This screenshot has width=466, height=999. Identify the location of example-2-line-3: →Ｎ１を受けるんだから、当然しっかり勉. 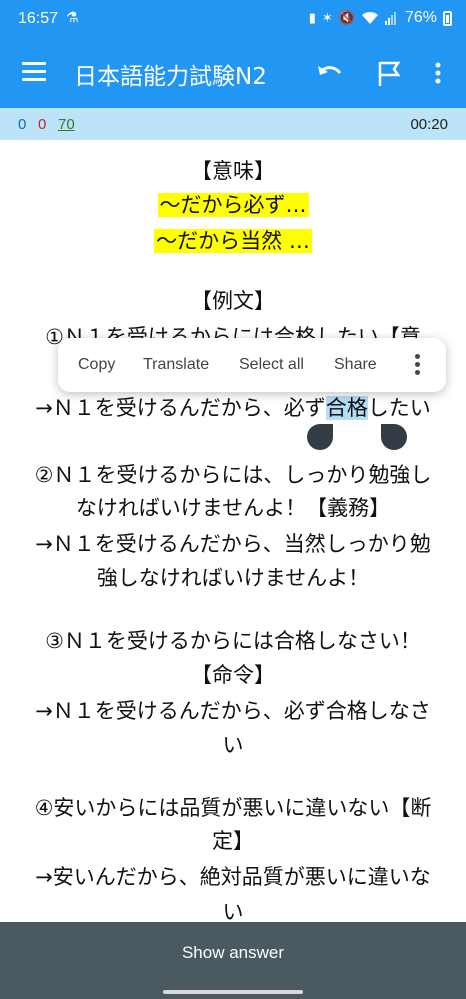
(233, 544).